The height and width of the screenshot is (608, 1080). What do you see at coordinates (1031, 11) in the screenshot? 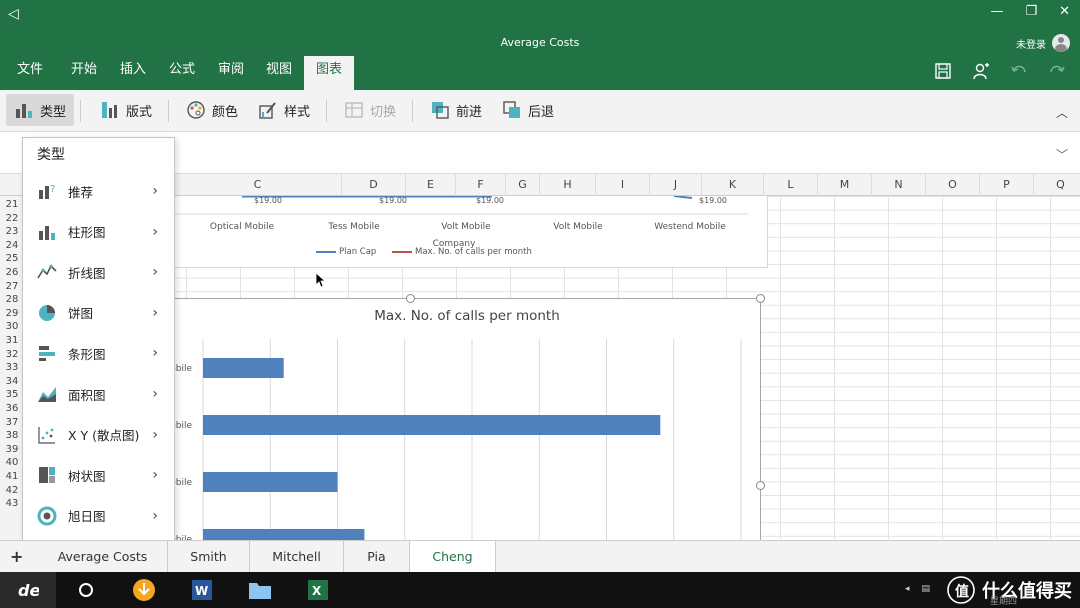
I see `restore-icon: ❐` at bounding box center [1031, 11].